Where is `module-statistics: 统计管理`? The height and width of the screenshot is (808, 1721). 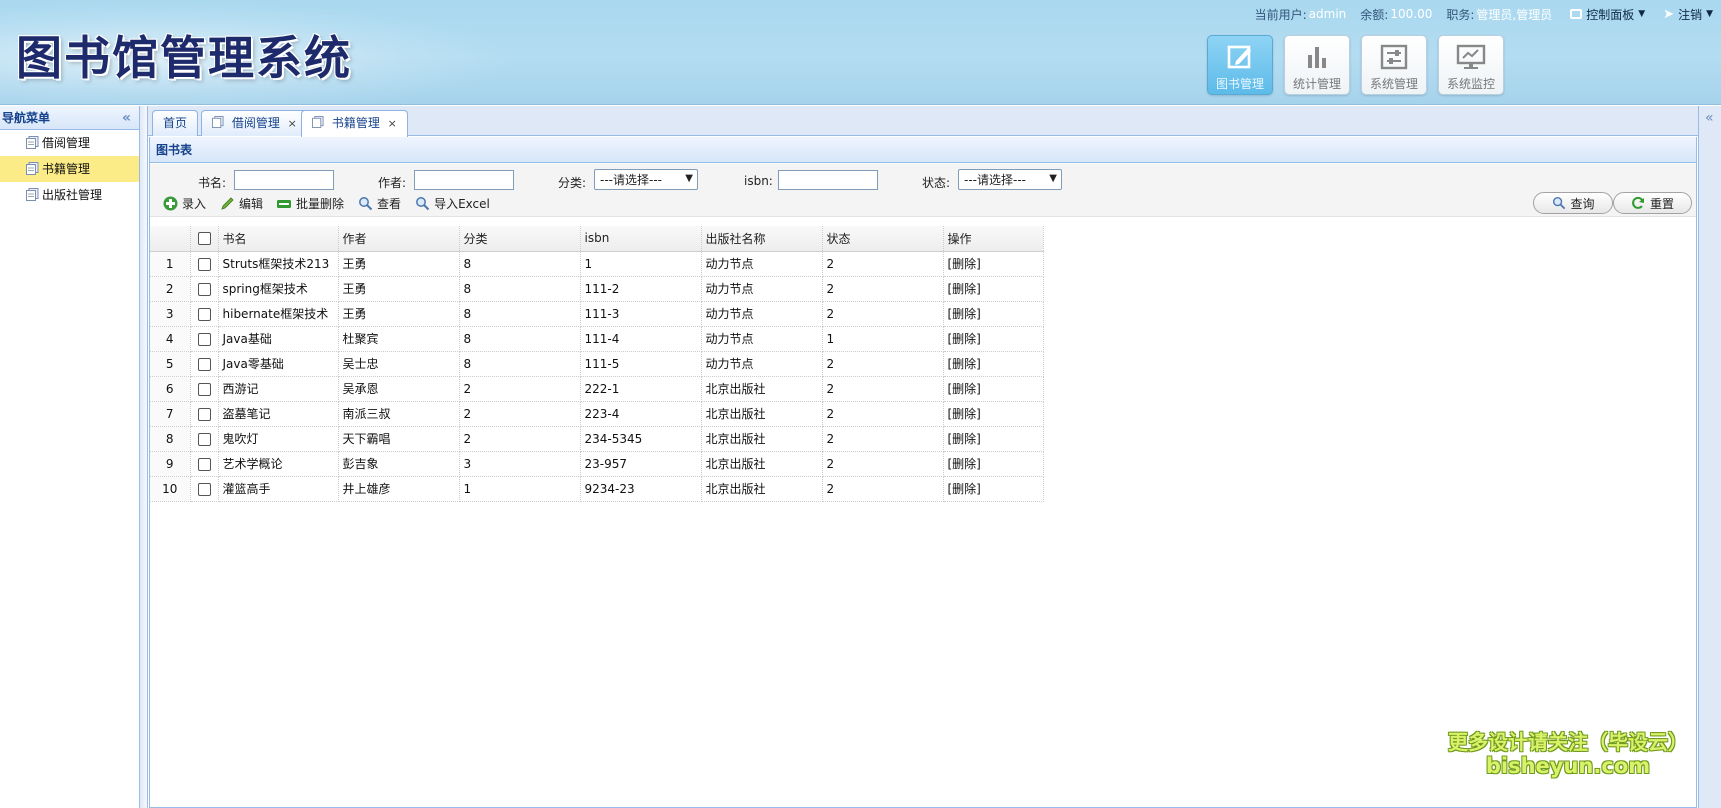
module-statistics: 统计管理 is located at coordinates (1317, 65).